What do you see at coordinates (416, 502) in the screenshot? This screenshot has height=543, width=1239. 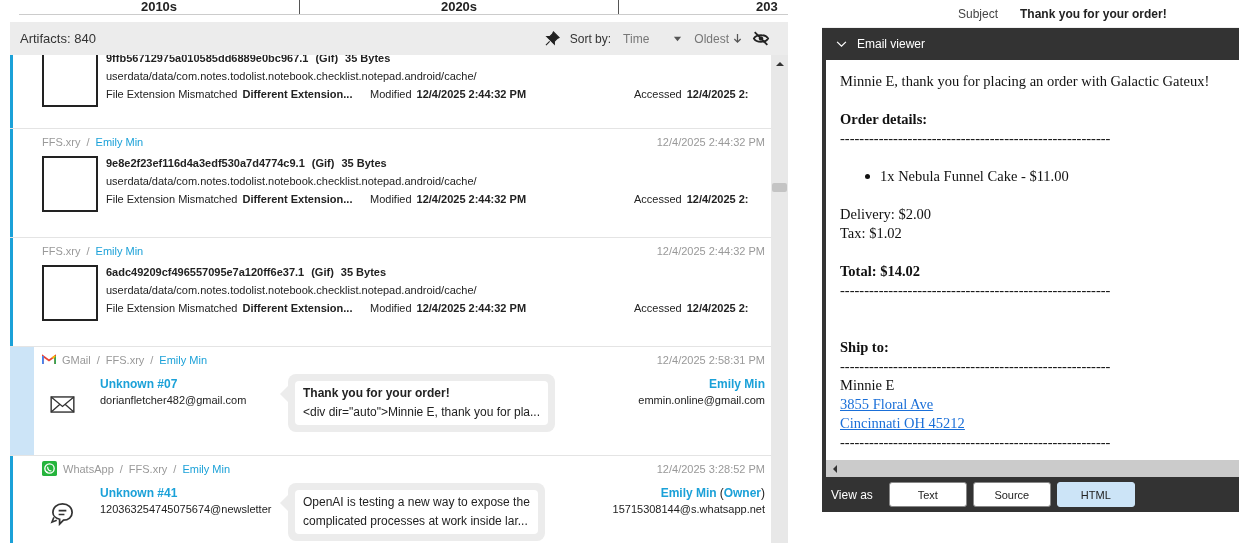 I see `message-preview: OpenAI is testing a new way to expose the` at bounding box center [416, 502].